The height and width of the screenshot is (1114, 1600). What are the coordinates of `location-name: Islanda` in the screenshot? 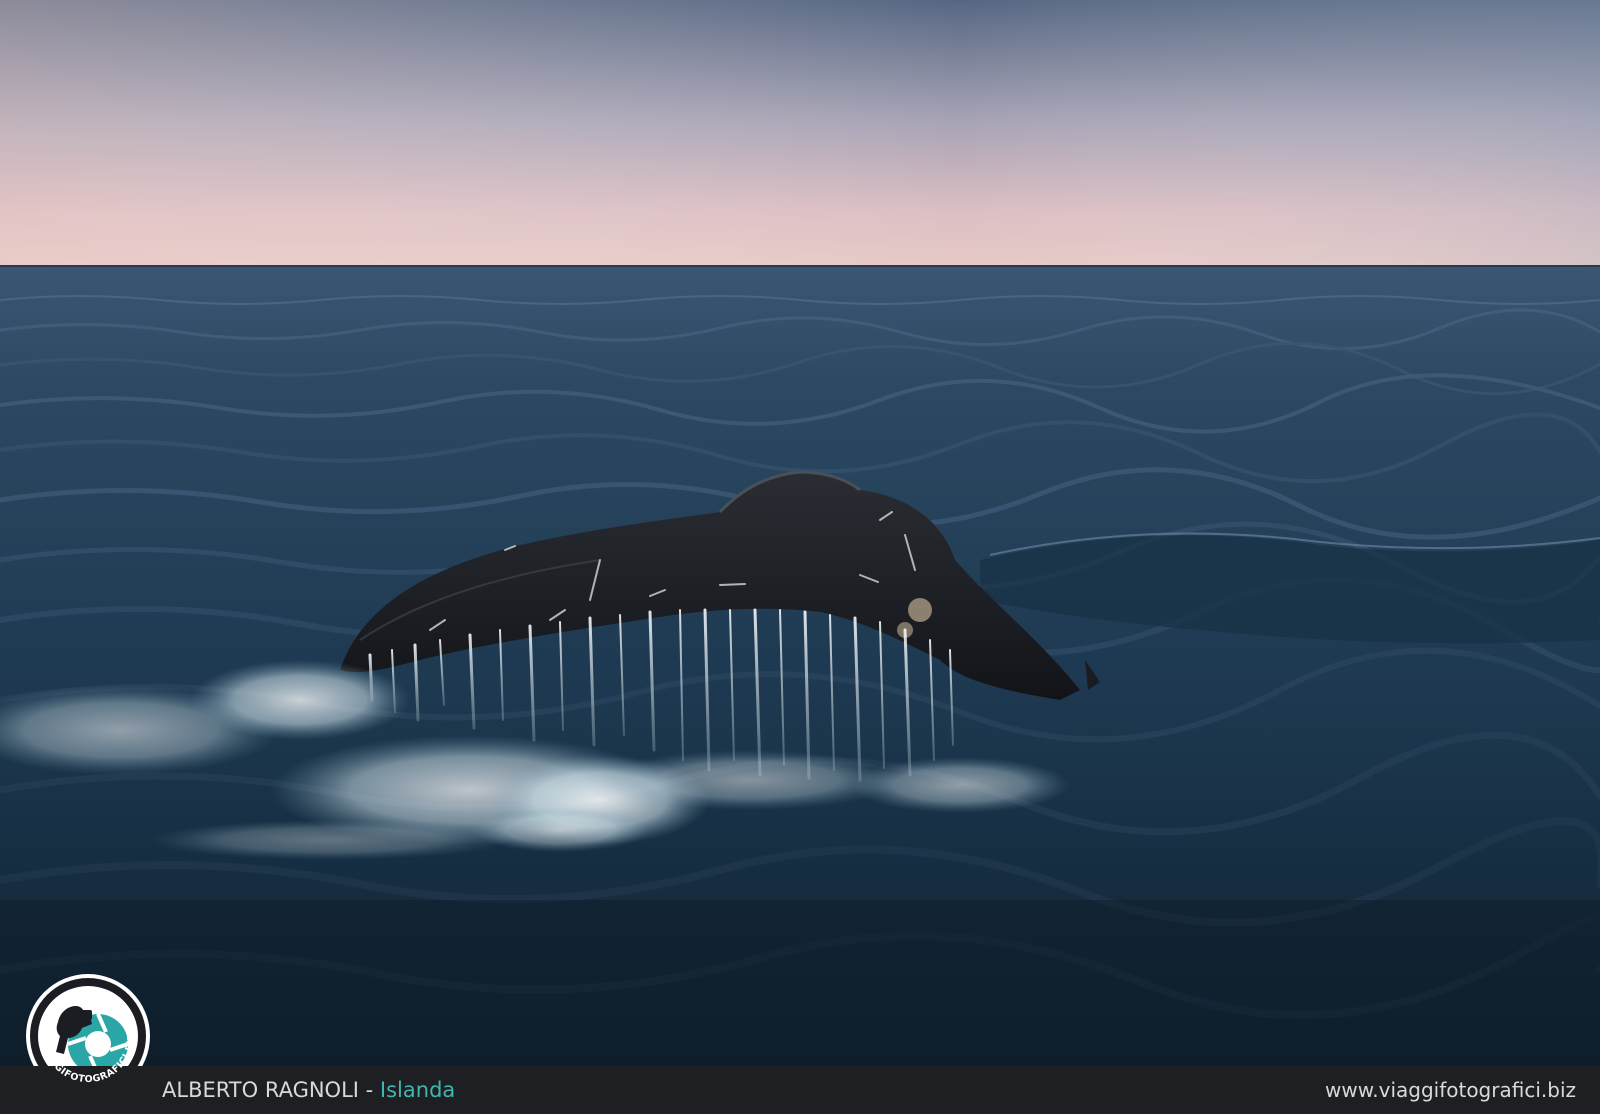 It's located at (417, 1090).